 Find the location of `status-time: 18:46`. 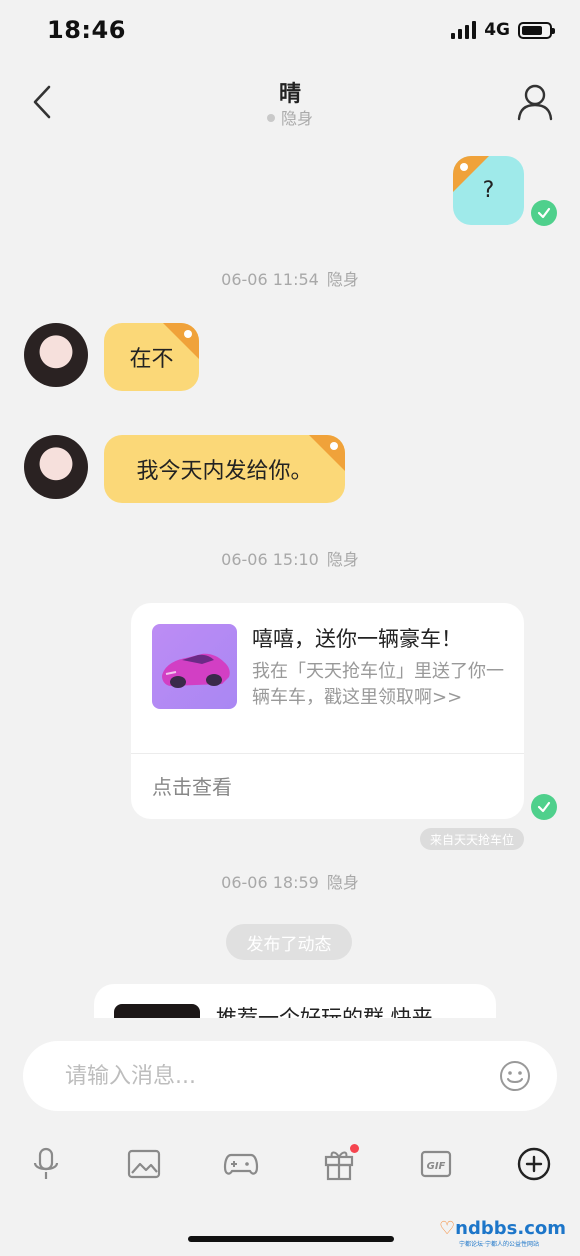

status-time: 18:46 is located at coordinates (86, 30).